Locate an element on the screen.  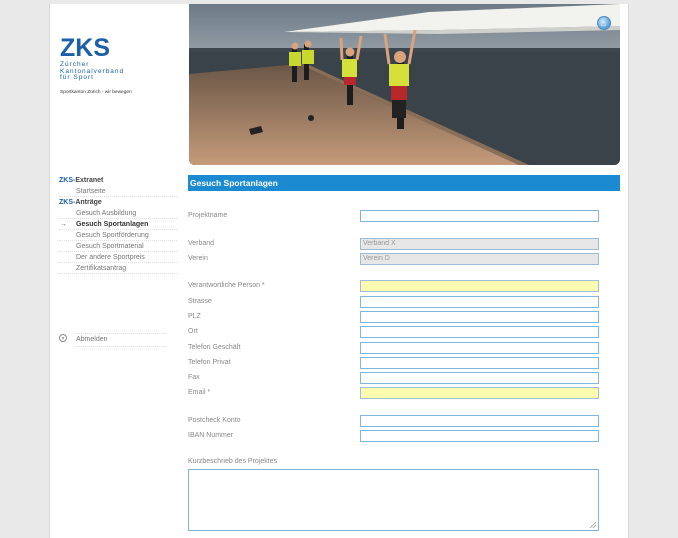
arrow-right-icon: → is located at coordinates (63, 224).